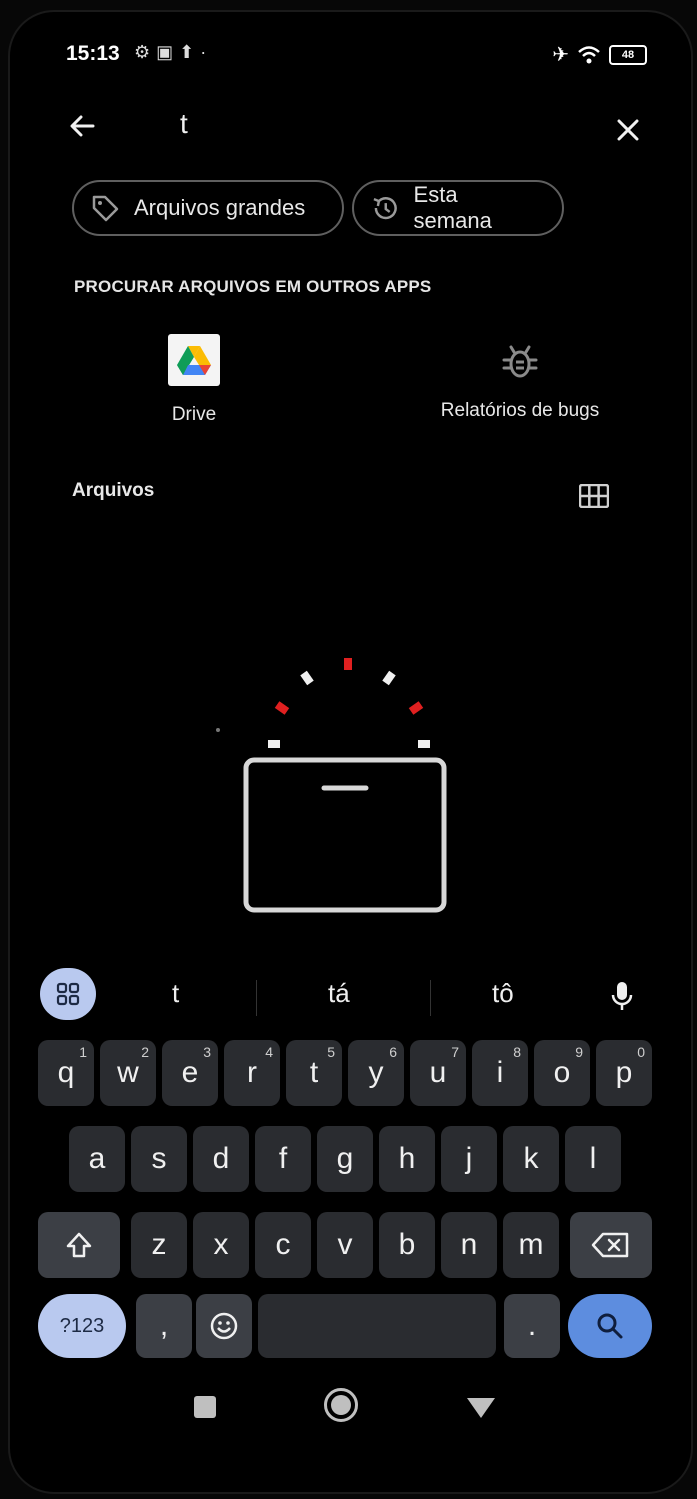  Describe the element at coordinates (520, 361) in the screenshot. I see `bug-icon` at that location.